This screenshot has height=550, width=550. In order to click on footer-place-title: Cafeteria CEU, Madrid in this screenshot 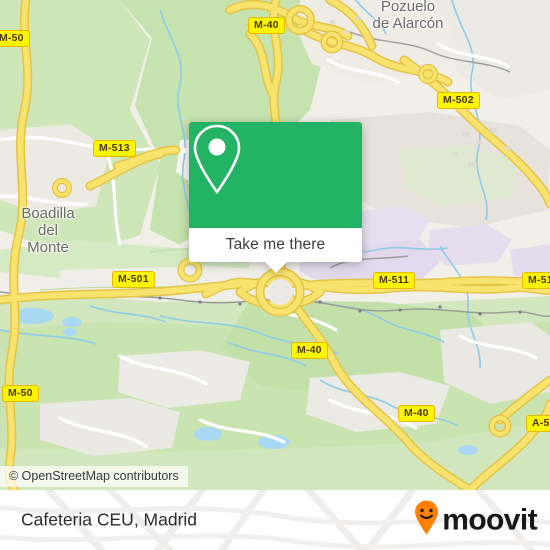, I will do `click(109, 519)`.